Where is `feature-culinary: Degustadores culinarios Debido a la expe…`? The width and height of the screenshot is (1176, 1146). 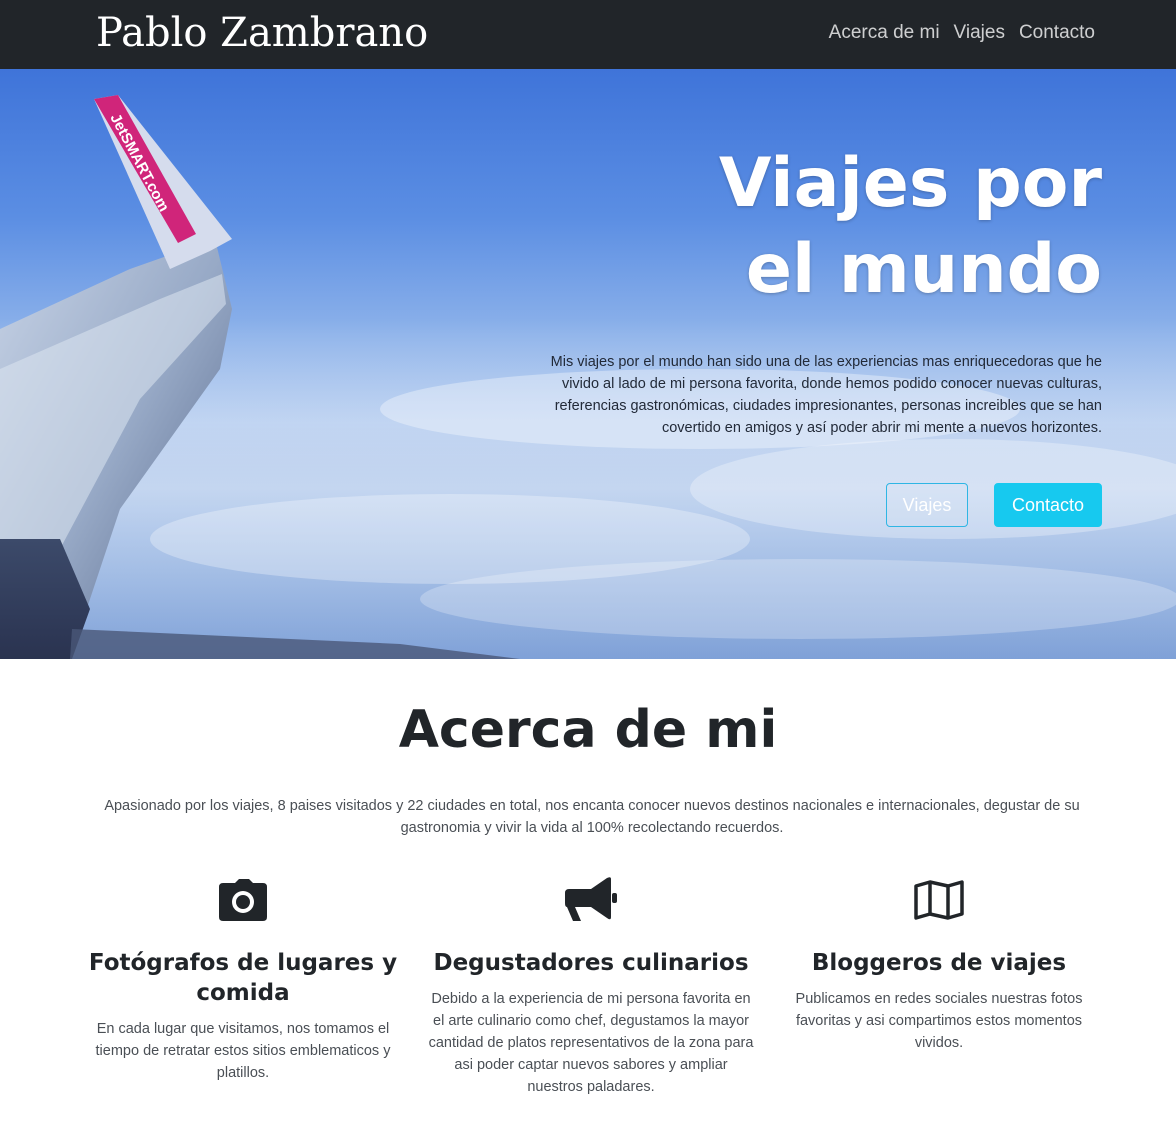 feature-culinary: Degustadores culinarios Debido a la expe… is located at coordinates (591, 984).